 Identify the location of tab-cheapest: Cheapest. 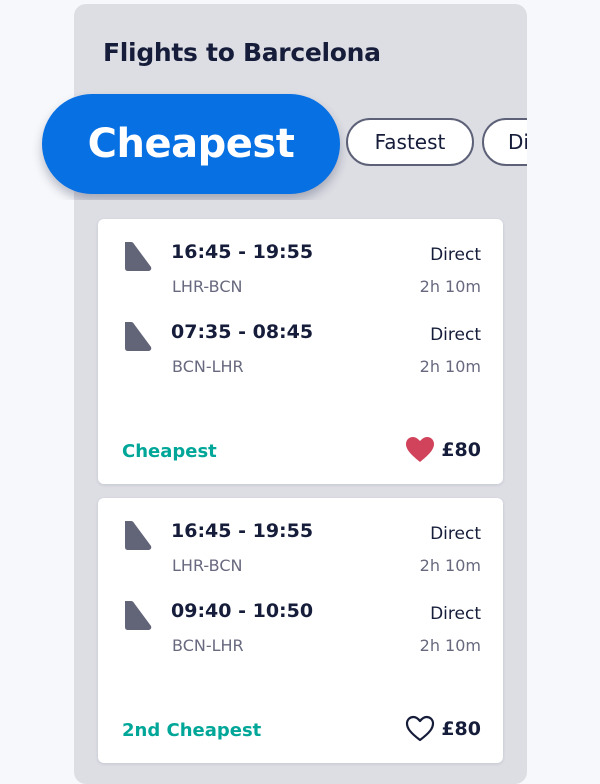
(191, 144).